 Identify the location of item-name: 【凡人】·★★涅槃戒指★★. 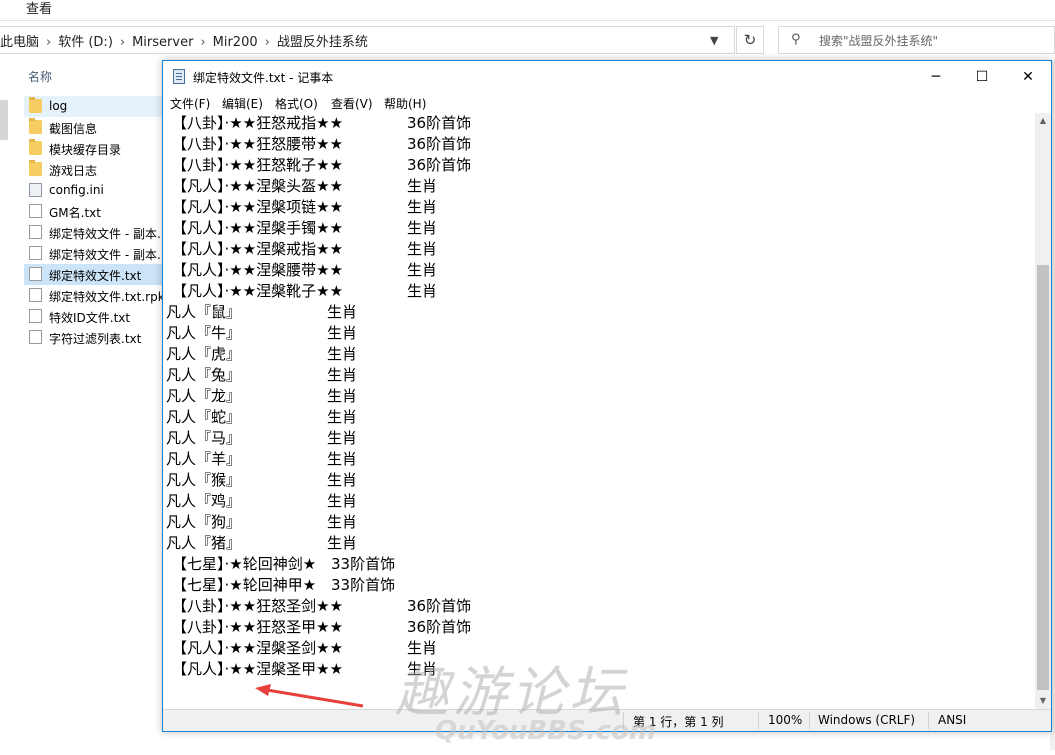
(258, 249).